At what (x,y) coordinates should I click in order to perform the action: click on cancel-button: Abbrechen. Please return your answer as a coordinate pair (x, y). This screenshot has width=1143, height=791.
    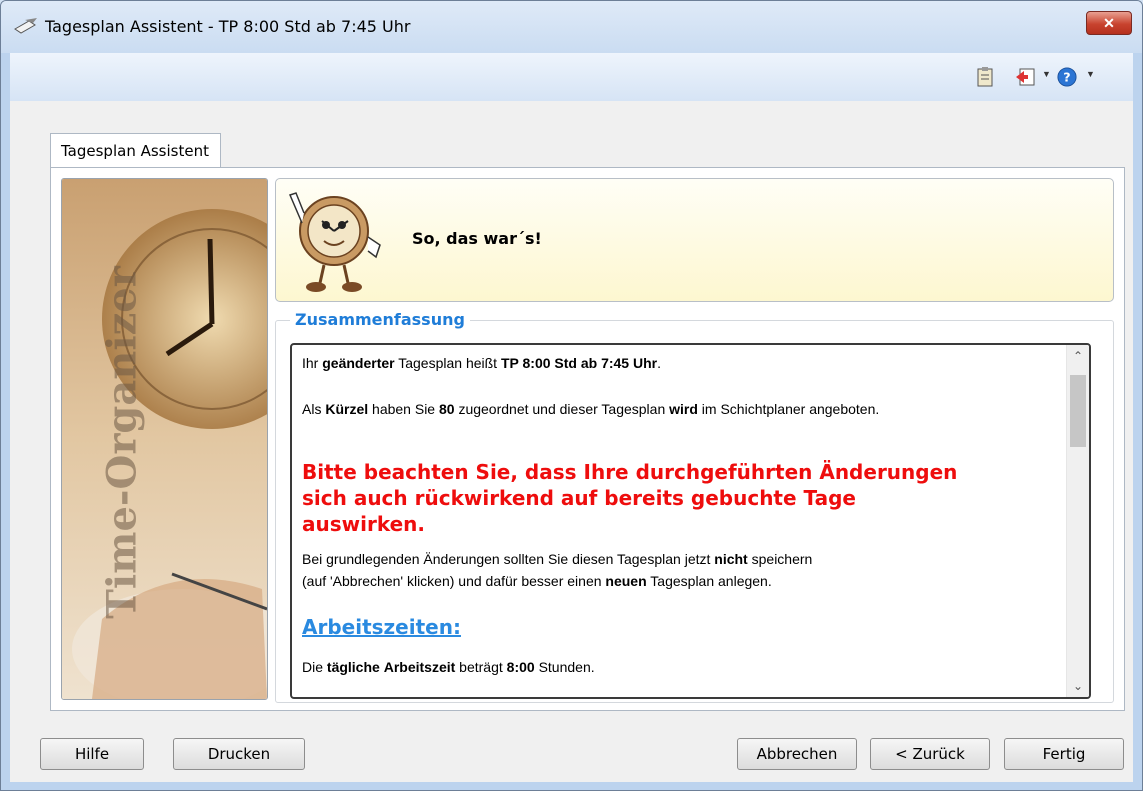
    Looking at the image, I should click on (797, 754).